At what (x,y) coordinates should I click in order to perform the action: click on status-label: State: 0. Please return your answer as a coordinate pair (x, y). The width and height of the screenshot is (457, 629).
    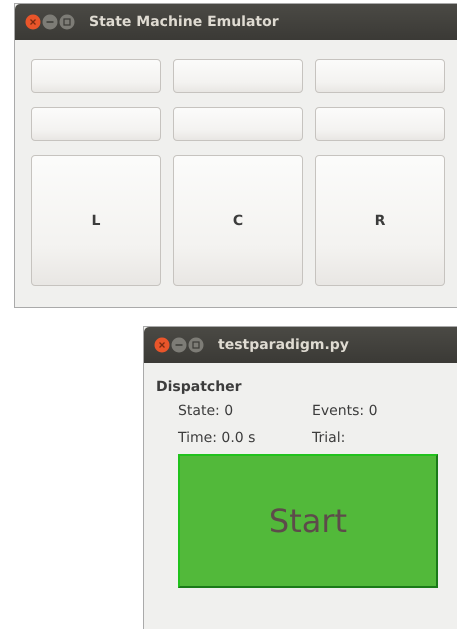
    Looking at the image, I should click on (206, 411).